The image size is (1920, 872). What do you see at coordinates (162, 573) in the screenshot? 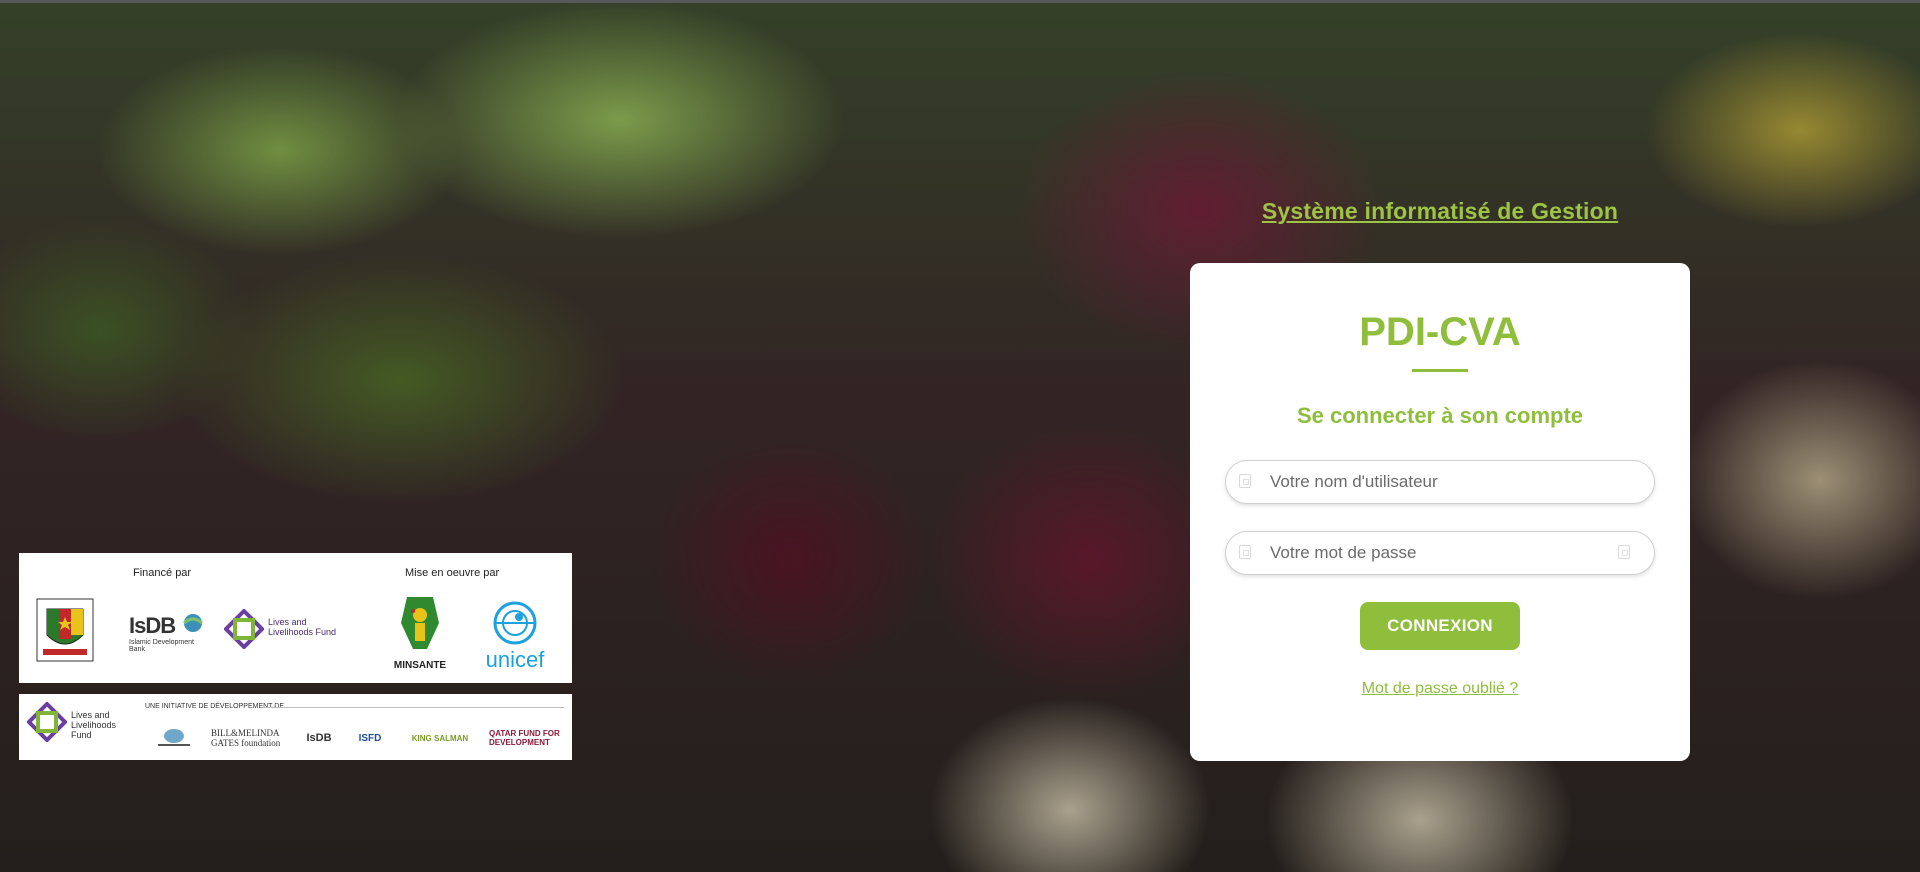
I see `funded-by-label: Financé par` at bounding box center [162, 573].